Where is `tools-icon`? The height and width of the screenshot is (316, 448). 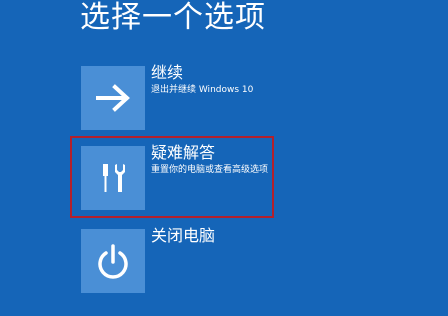 tools-icon is located at coordinates (114, 178).